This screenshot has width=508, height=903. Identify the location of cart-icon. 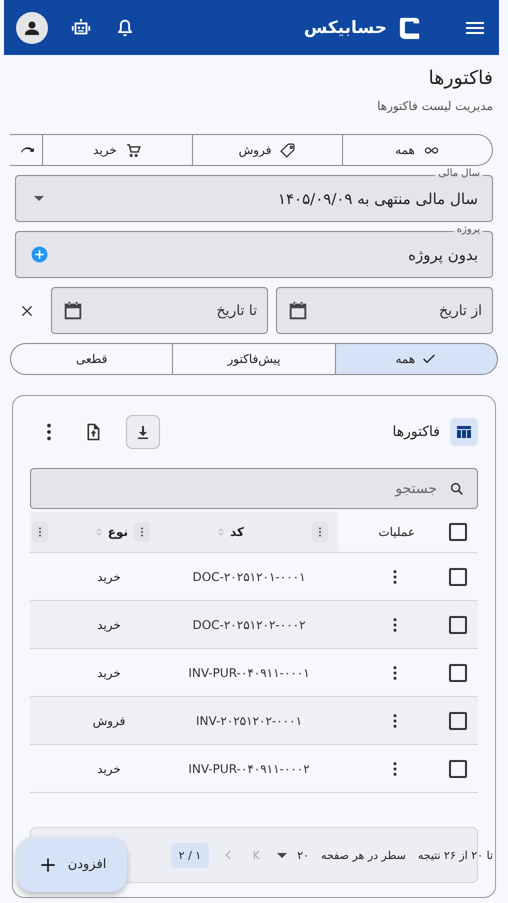
(133, 150).